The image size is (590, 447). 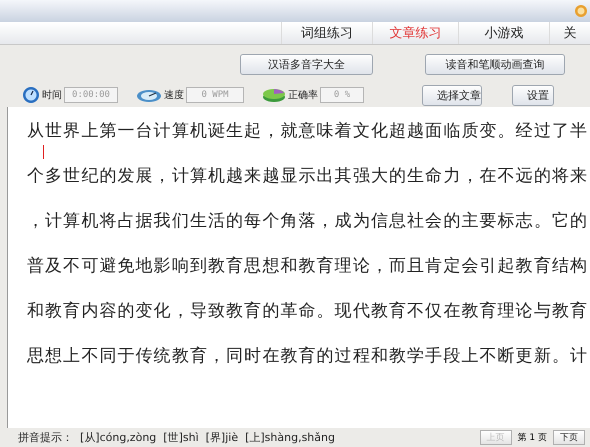 I want to click on tool-button: 读音和笔顺动画查询, so click(x=495, y=64).